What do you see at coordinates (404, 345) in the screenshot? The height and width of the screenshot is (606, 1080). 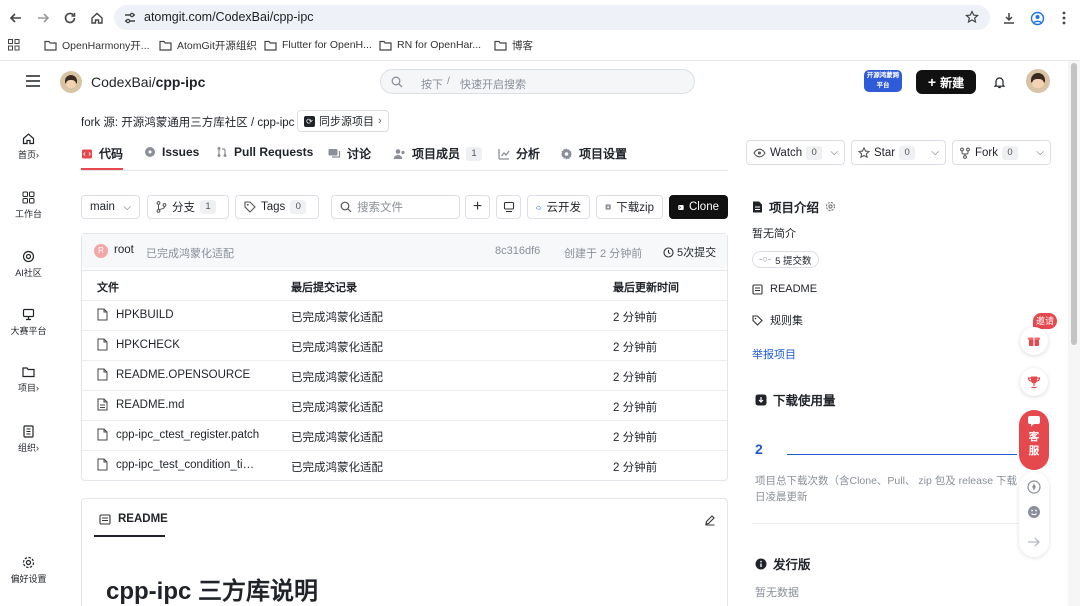 I see `table-row: HPKCHECK 已完成鸿蒙化适配 2 分钟前` at bounding box center [404, 345].